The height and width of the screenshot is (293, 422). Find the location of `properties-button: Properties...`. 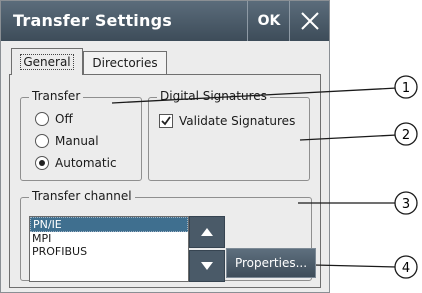

properties-button: Properties... is located at coordinates (271, 263).